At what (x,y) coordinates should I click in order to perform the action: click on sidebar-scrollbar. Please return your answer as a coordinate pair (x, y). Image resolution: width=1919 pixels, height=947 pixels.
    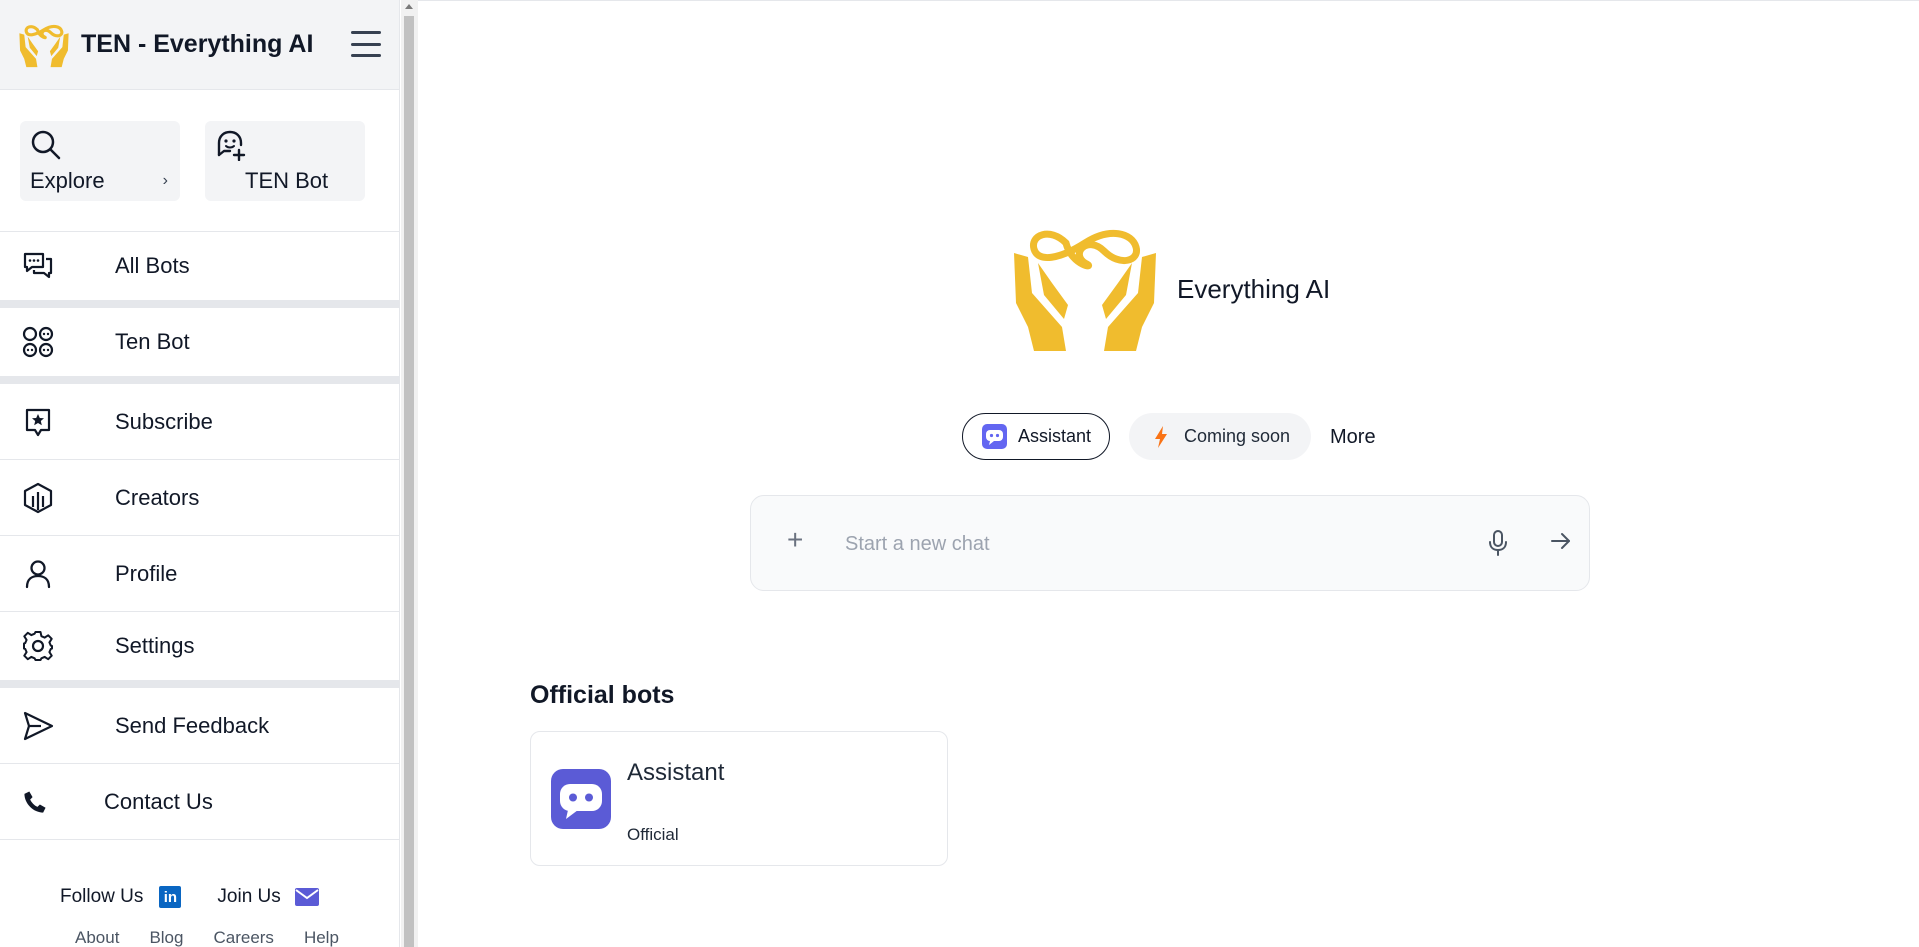
    Looking at the image, I should click on (409, 473).